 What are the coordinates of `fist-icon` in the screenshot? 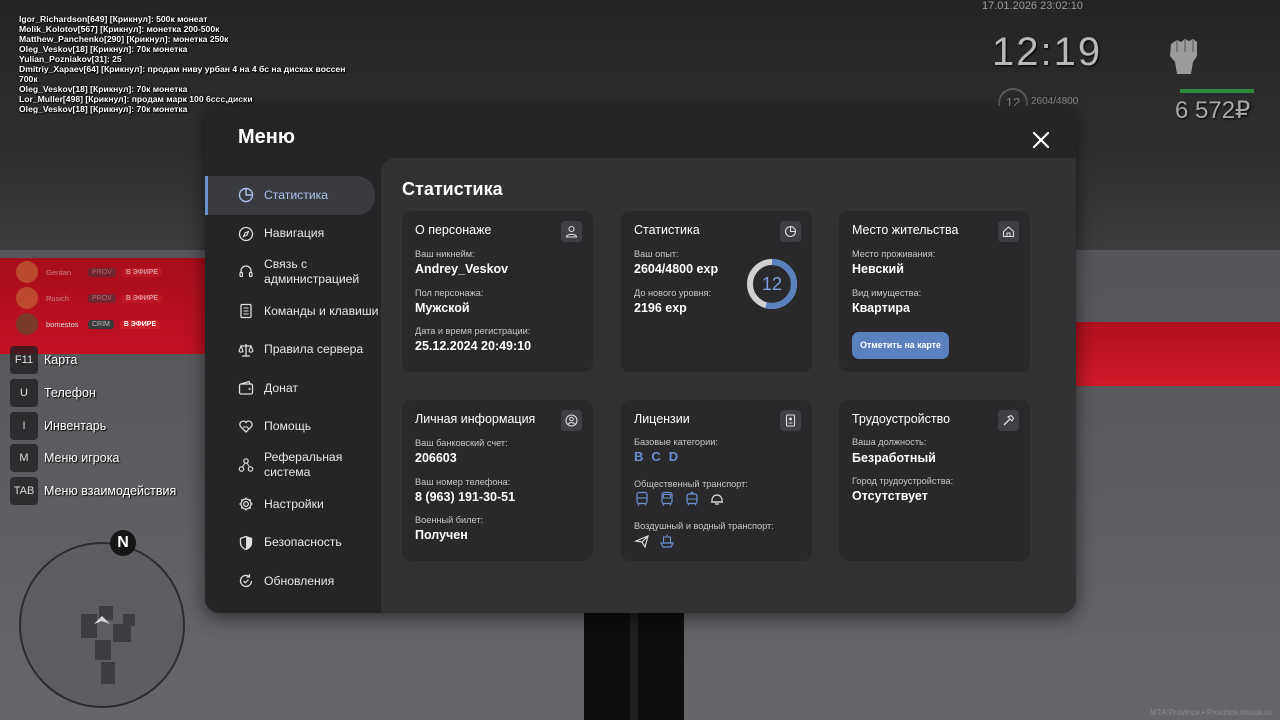 It's located at (1183, 56).